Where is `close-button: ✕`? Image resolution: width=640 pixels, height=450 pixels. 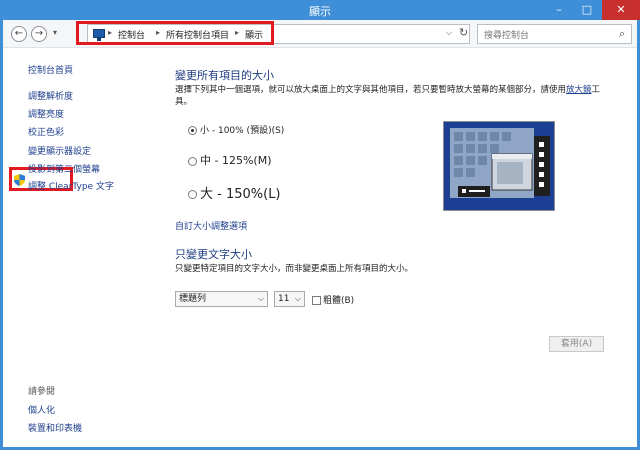 close-button: ✕ is located at coordinates (621, 10).